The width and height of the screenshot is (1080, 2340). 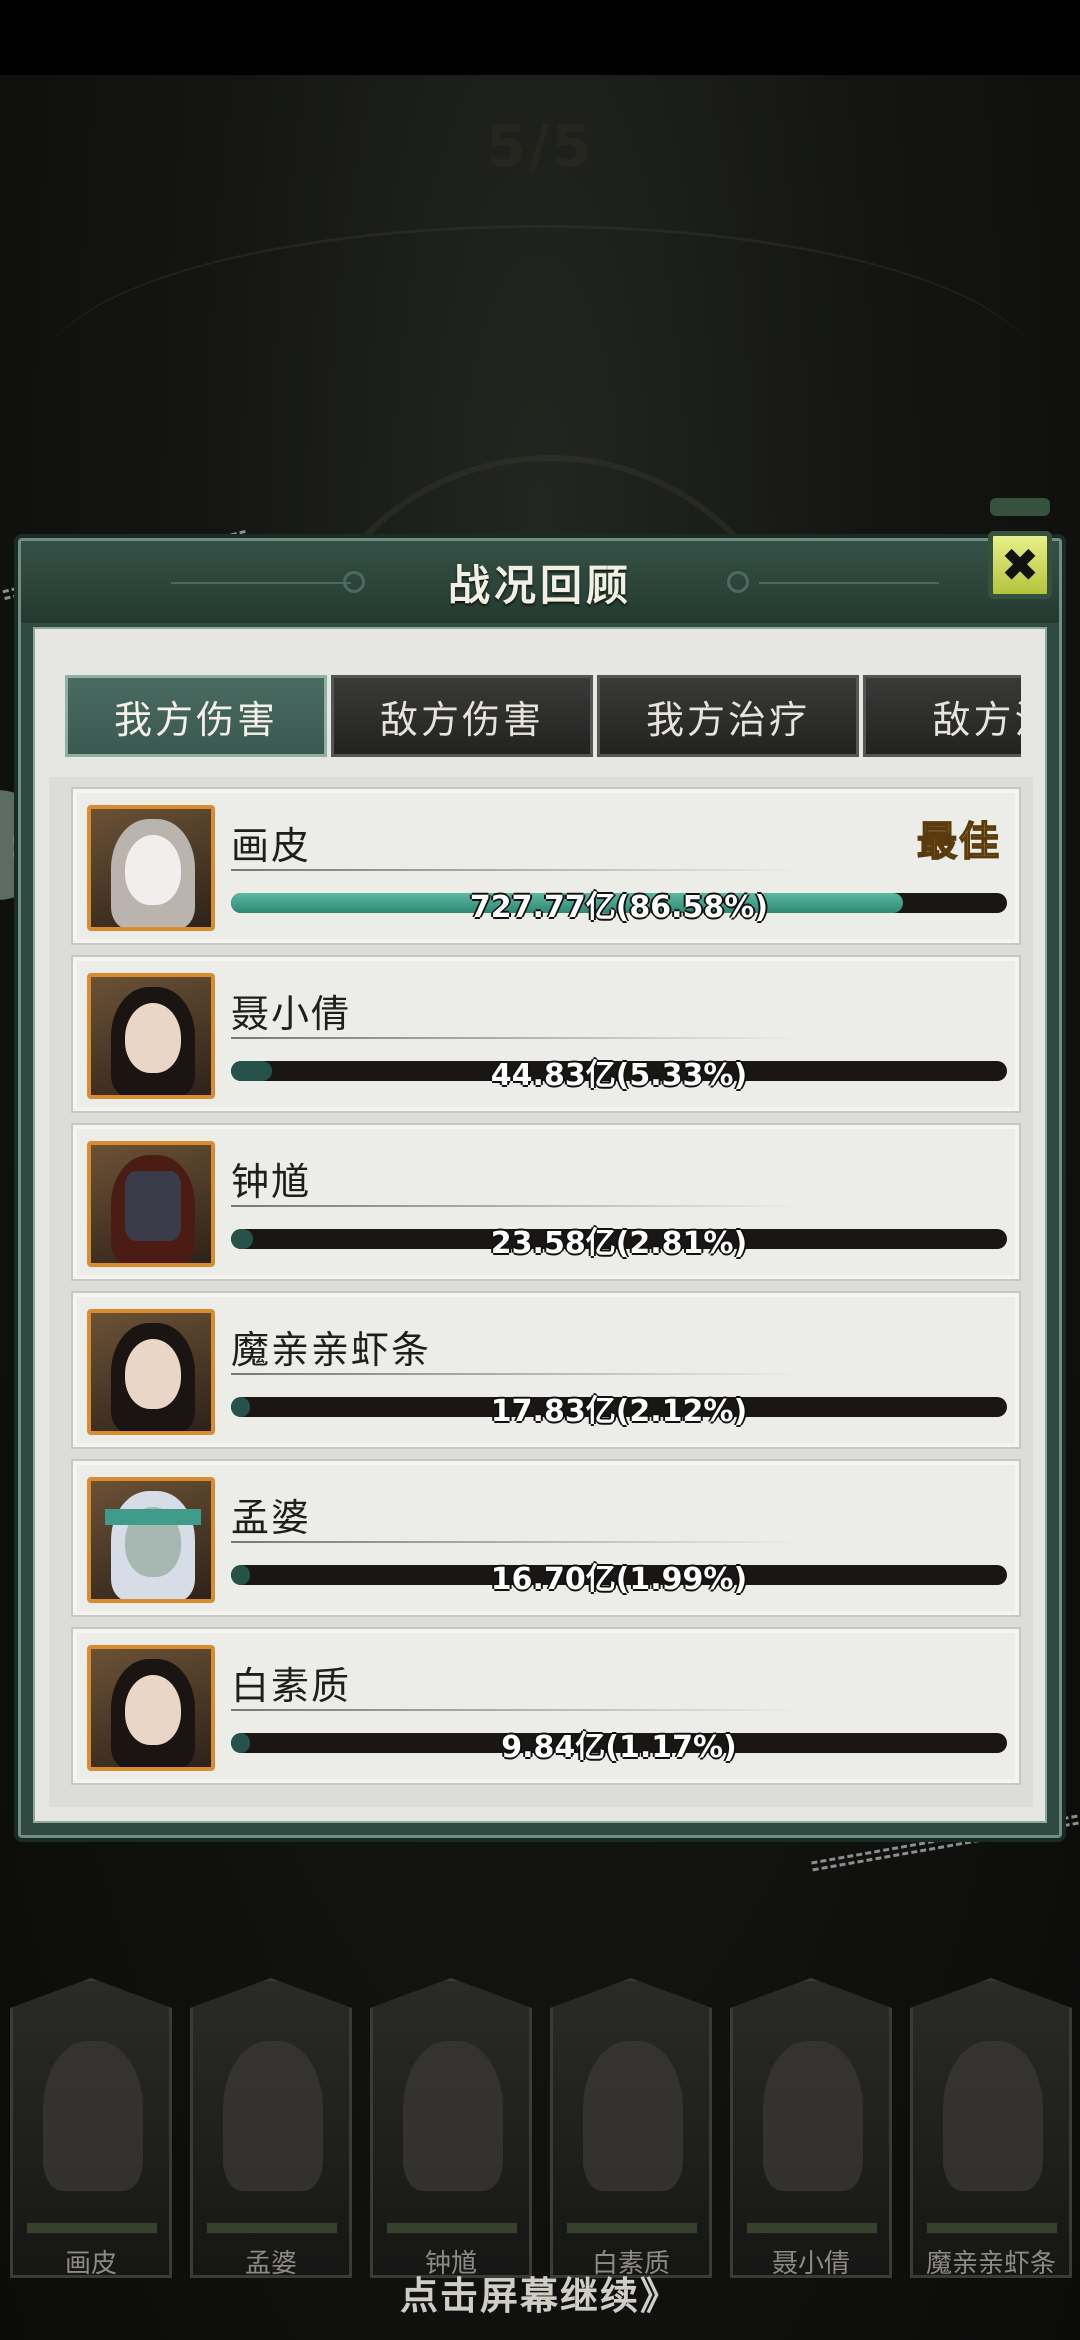 I want to click on hero-name: 白素质, so click(x=291, y=1686).